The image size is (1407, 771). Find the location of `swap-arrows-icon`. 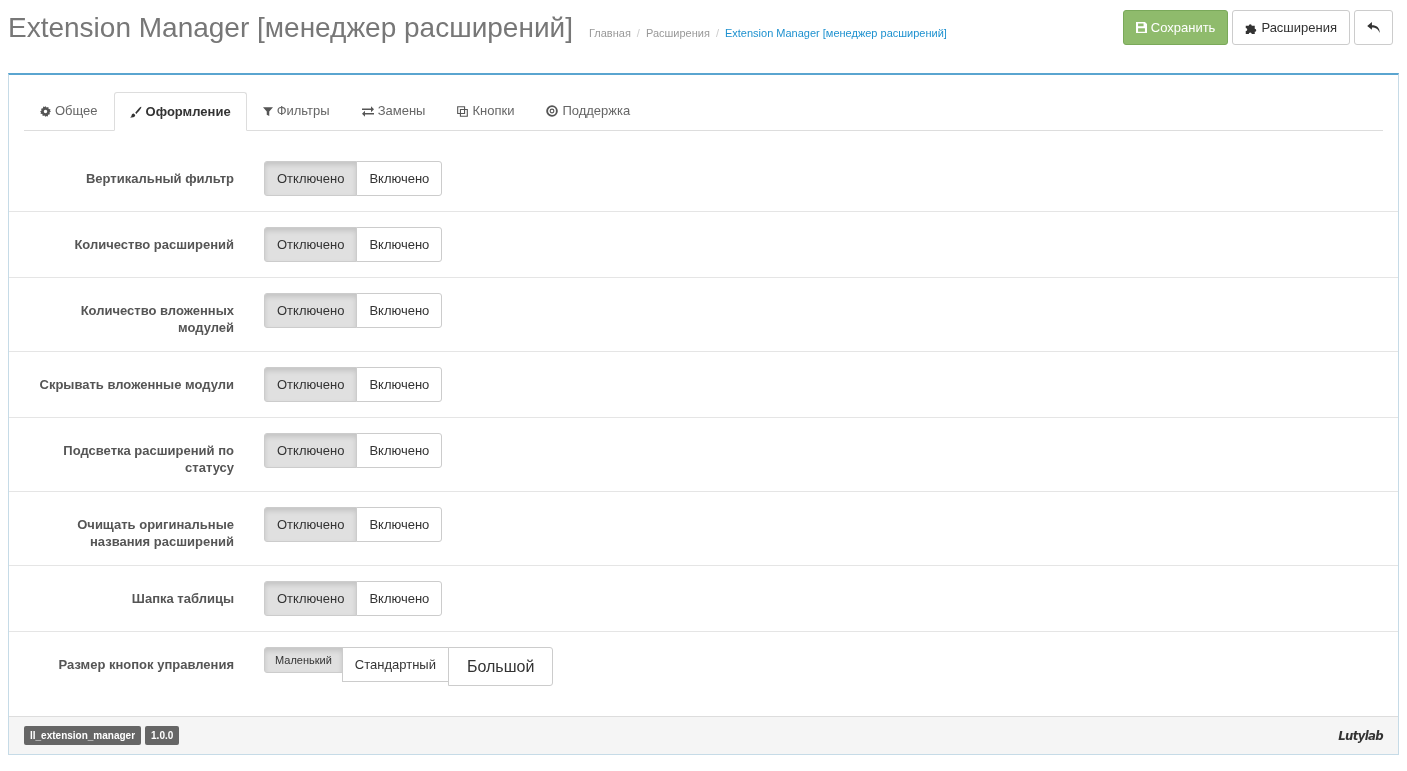

swap-arrows-icon is located at coordinates (367, 111).